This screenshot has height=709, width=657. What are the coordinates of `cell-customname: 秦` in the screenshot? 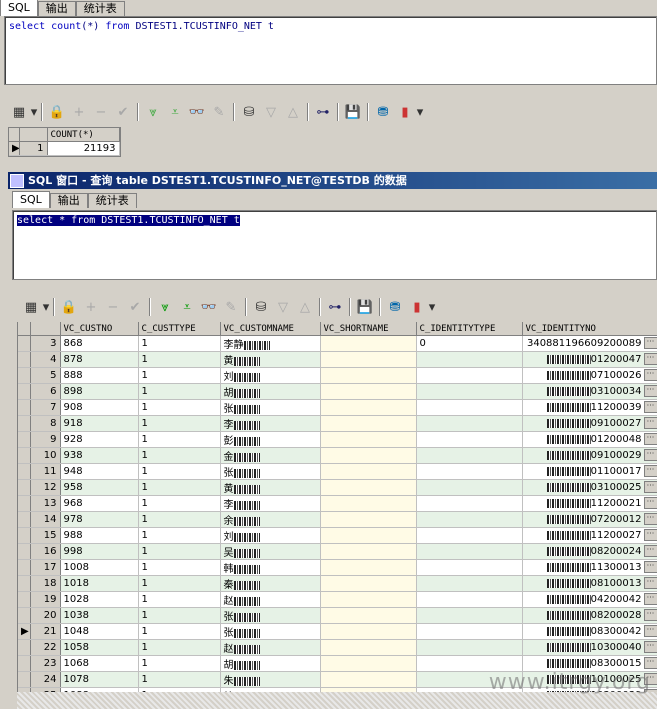 It's located at (270, 583).